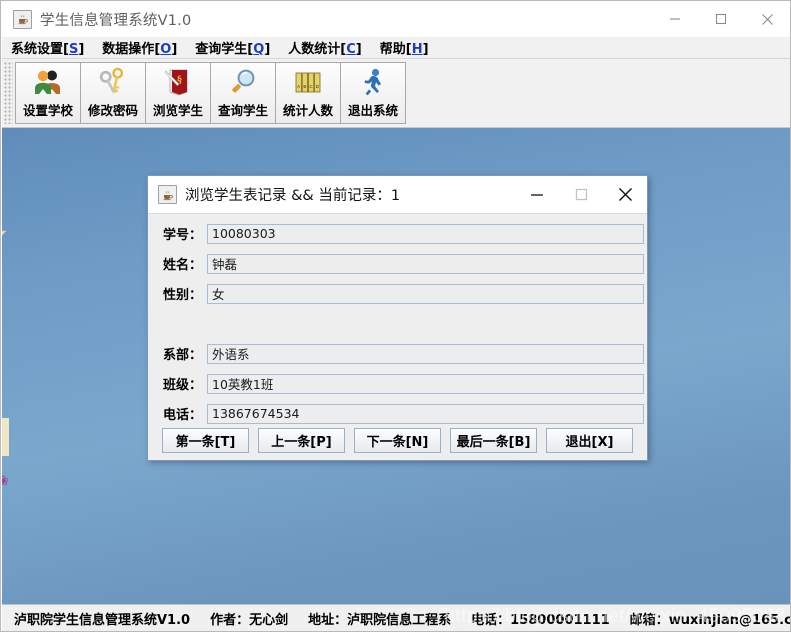 This screenshot has width=791, height=632. What do you see at coordinates (182, 355) in the screenshot?
I see `field-label: 系部：` at bounding box center [182, 355].